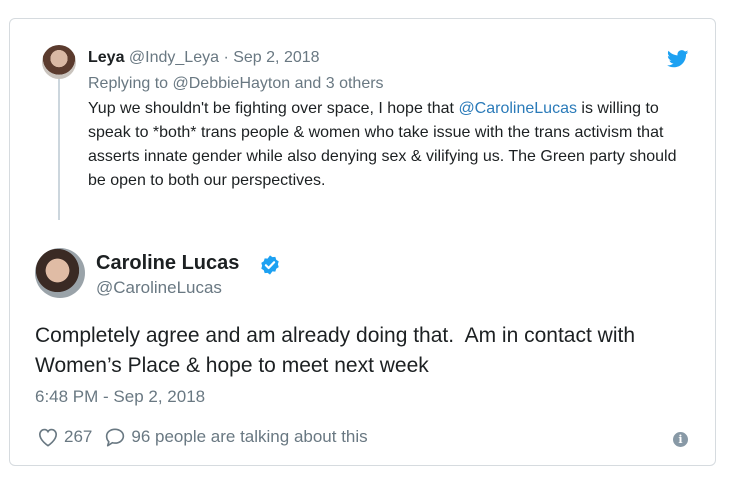 The height and width of the screenshot is (486, 730). I want to click on quoted-author-handle: @Indy_Leya, so click(174, 57).